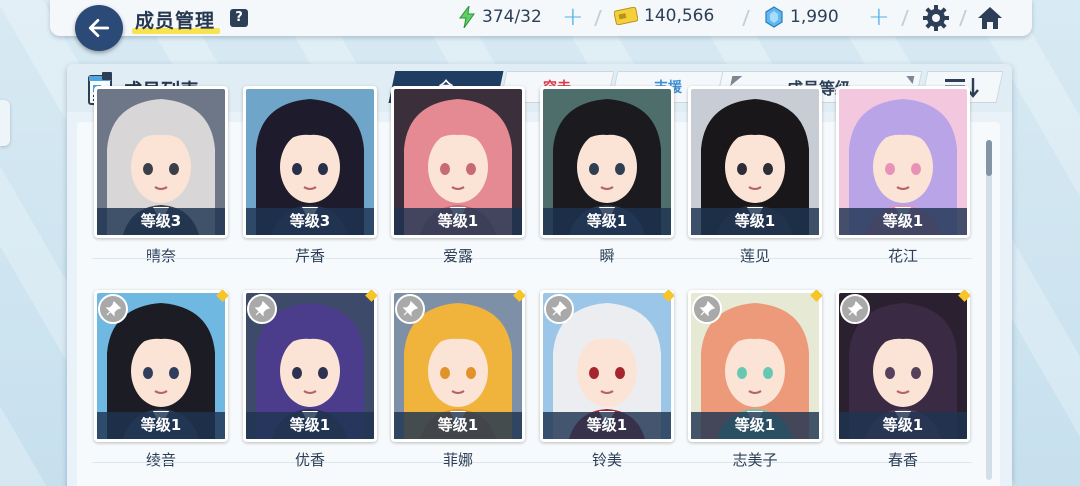 The image size is (1080, 486). Describe the element at coordinates (755, 460) in the screenshot. I see `member-name: 志美子` at that location.